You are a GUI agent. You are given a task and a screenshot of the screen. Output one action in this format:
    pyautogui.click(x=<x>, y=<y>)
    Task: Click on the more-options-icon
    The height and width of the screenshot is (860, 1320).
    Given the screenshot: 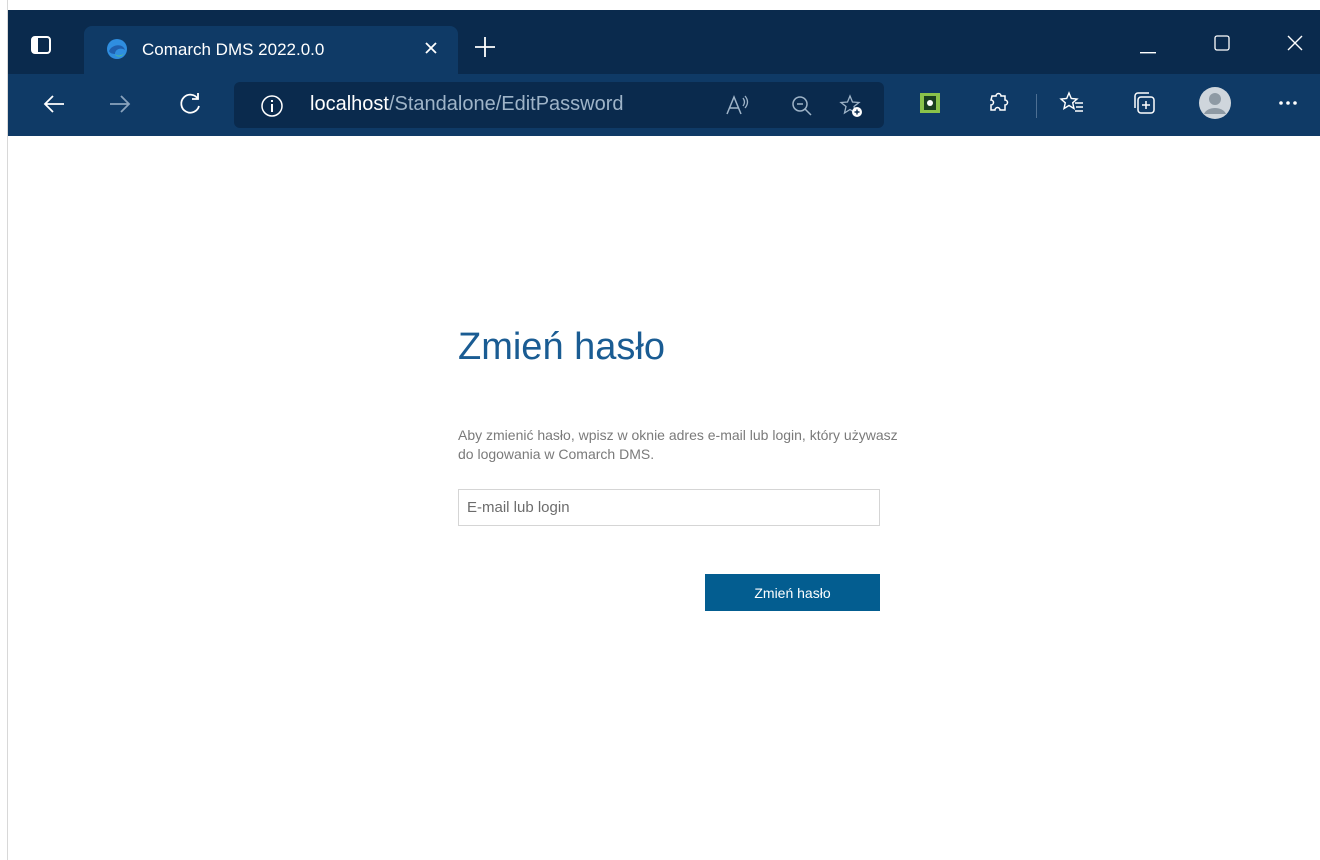 What is the action you would take?
    pyautogui.click(x=1288, y=103)
    